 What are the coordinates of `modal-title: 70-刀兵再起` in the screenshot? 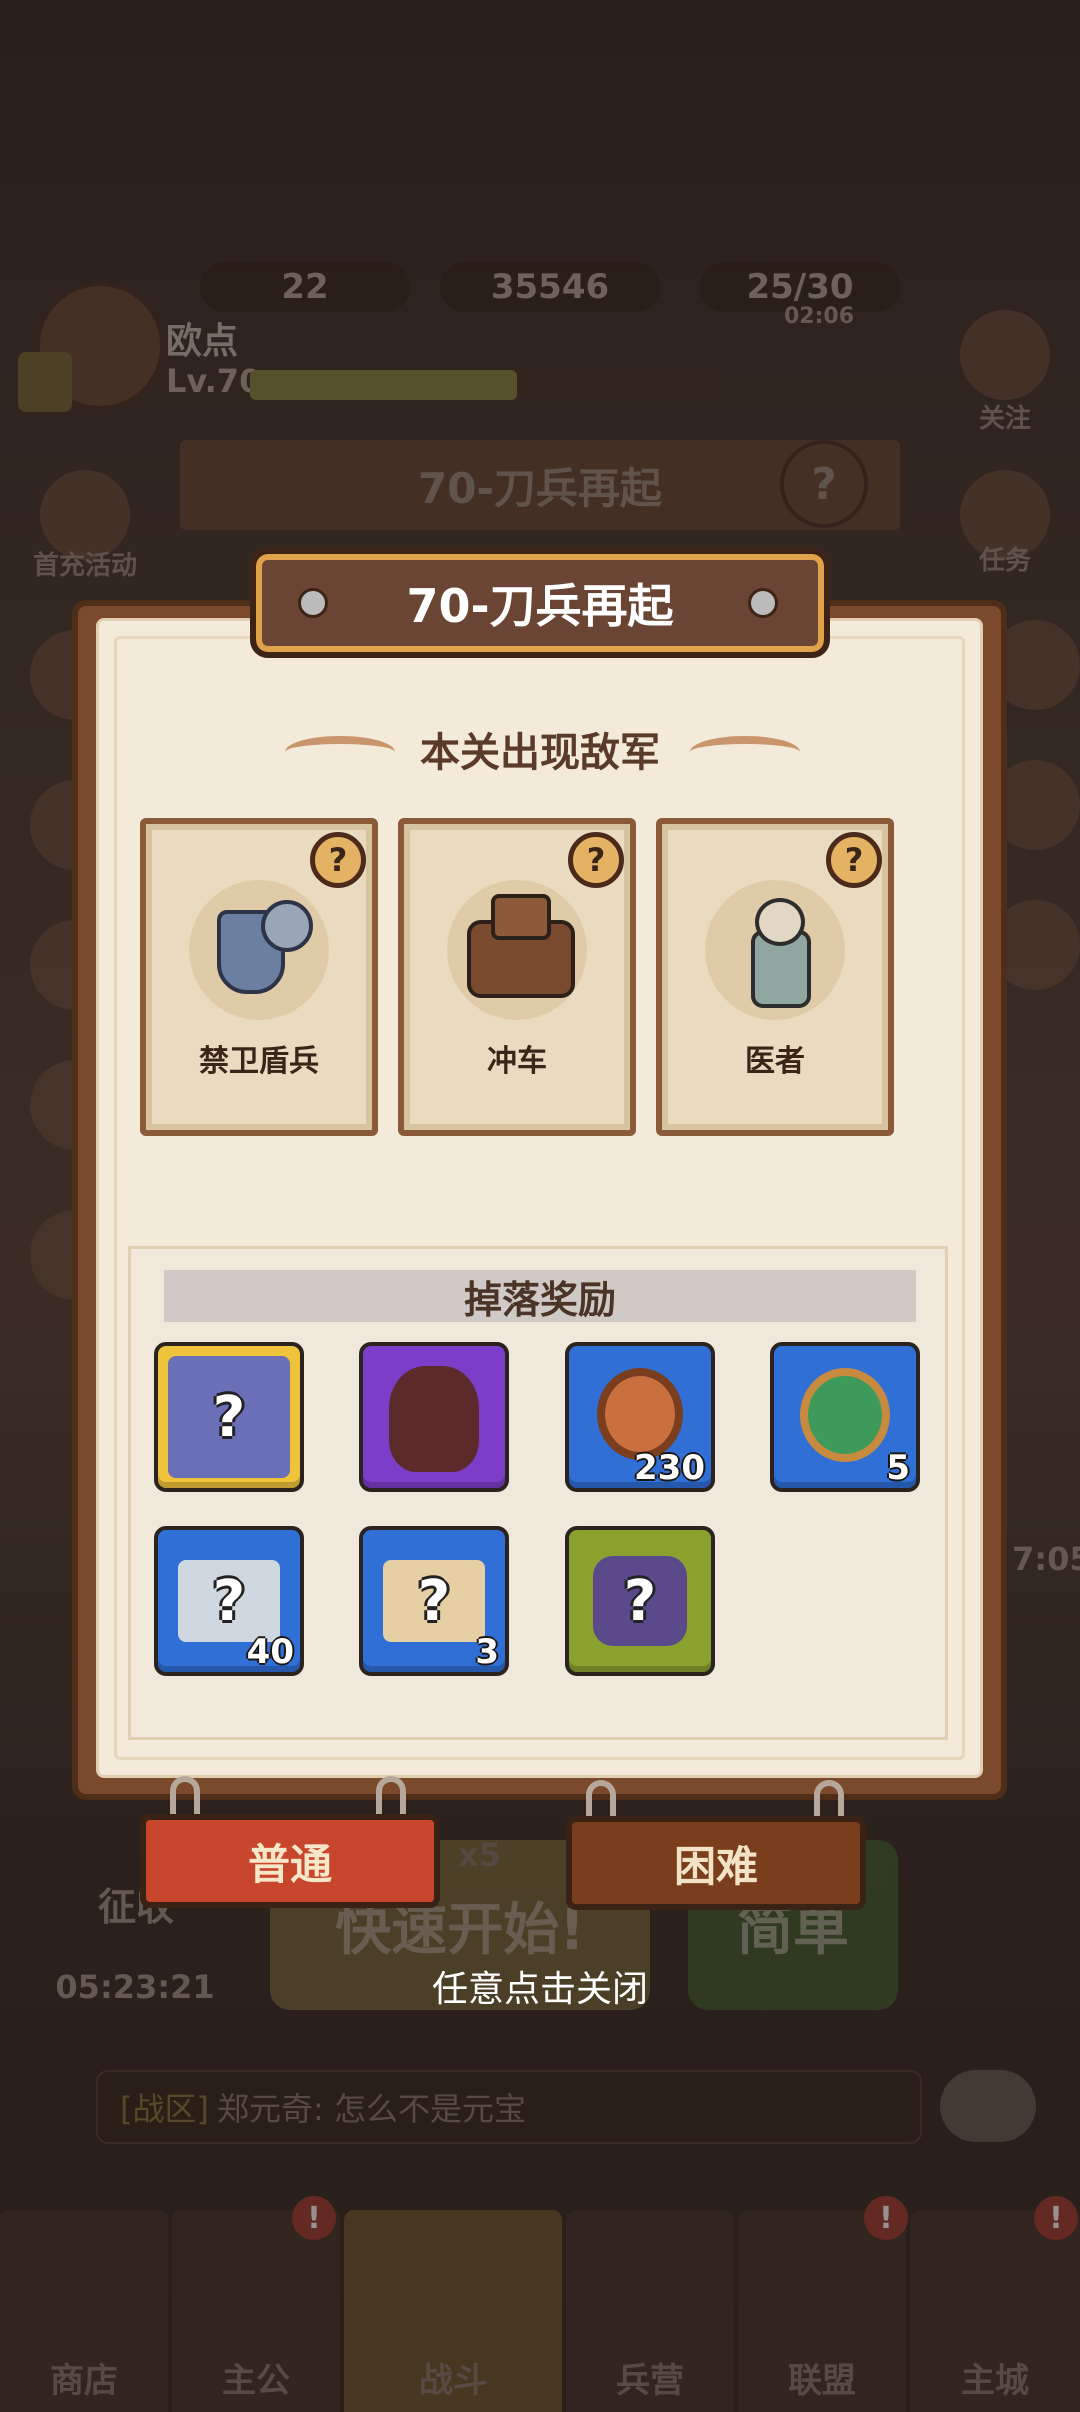 It's located at (540, 606).